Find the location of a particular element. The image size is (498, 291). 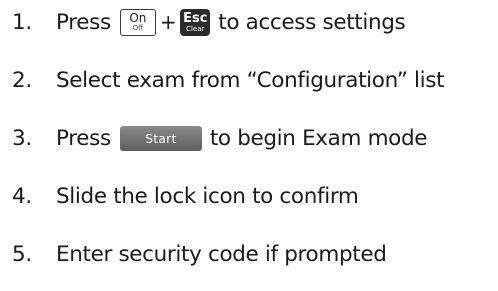

step-text: Slide the lock icon to confirm is located at coordinates (207, 196).